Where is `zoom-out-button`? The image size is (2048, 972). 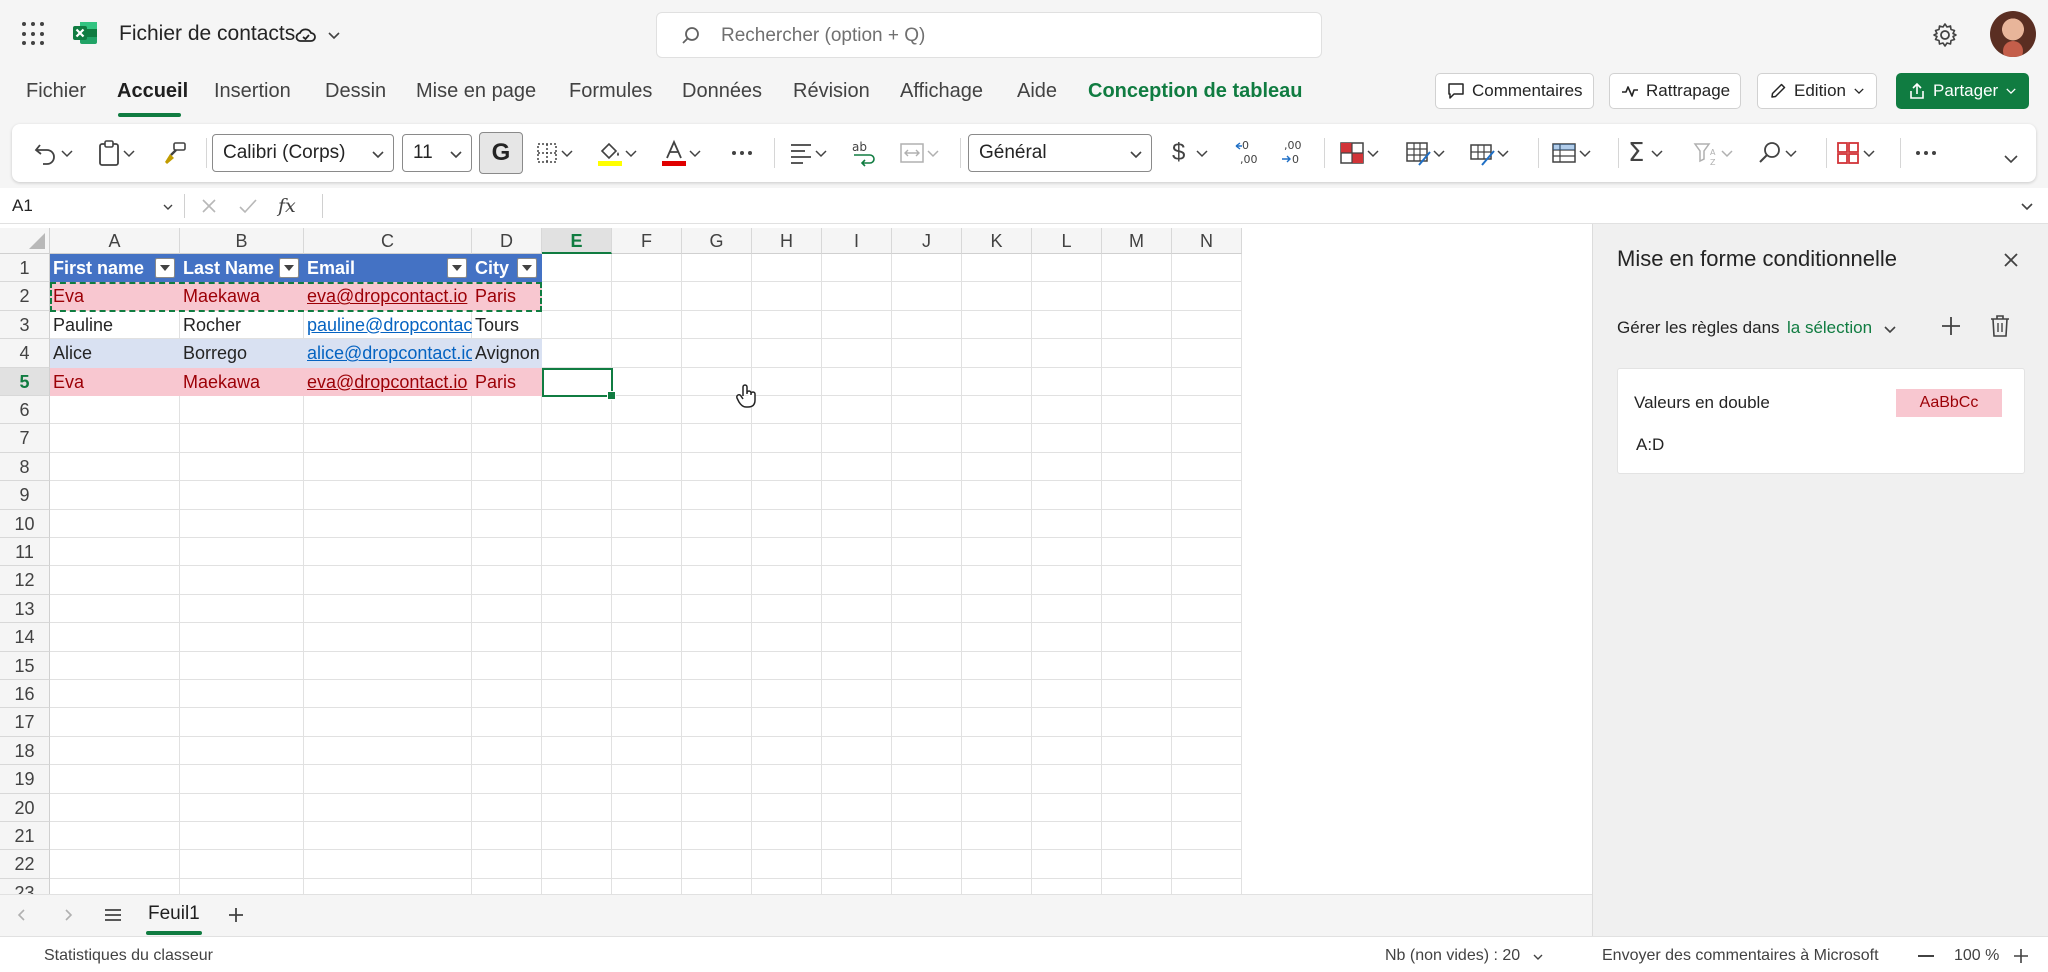 zoom-out-button is located at coordinates (1926, 956).